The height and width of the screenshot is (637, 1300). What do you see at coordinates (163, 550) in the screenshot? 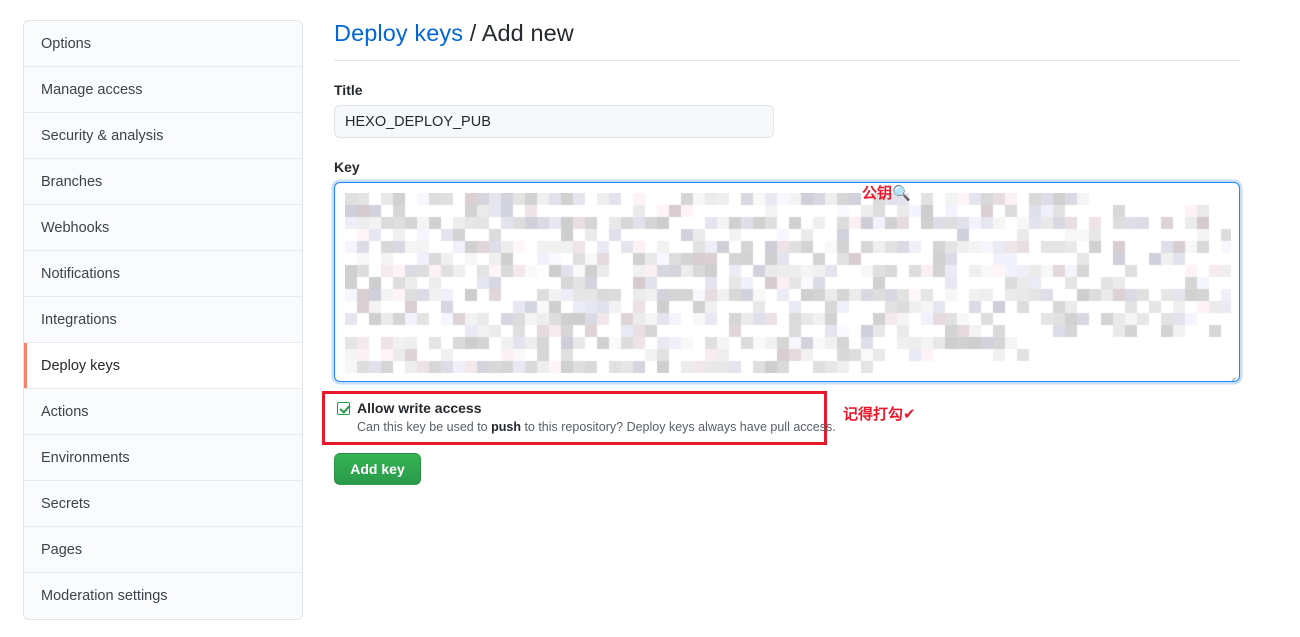
I see `sidebar-item-pages: Pages` at bounding box center [163, 550].